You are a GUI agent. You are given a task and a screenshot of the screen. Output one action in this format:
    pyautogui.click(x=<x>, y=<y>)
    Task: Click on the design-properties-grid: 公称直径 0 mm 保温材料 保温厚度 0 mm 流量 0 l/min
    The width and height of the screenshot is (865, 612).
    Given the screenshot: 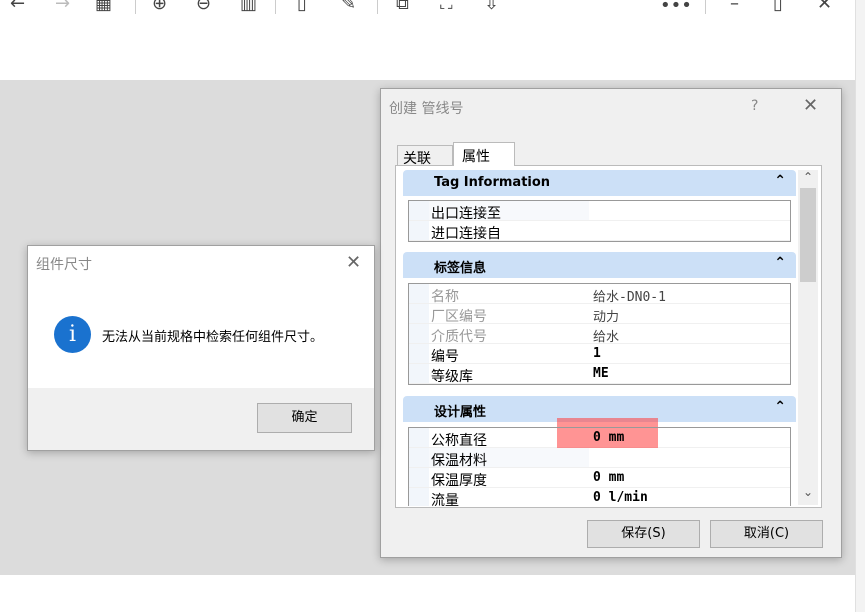 What is the action you would take?
    pyautogui.click(x=599, y=466)
    